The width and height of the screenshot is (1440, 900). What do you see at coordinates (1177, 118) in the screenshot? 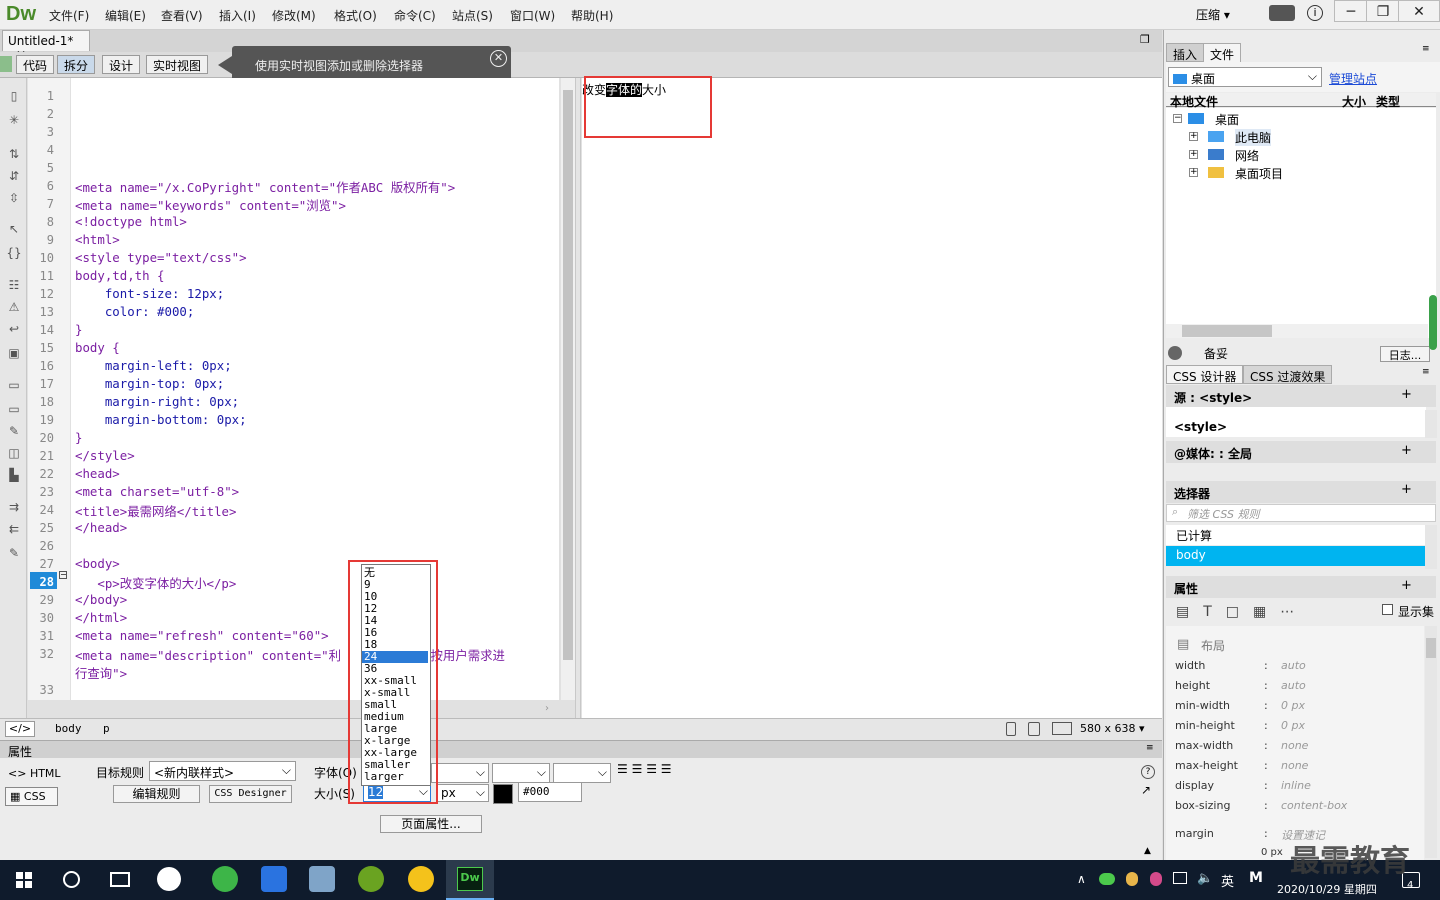
I see `tree-expander-icon: −` at bounding box center [1177, 118].